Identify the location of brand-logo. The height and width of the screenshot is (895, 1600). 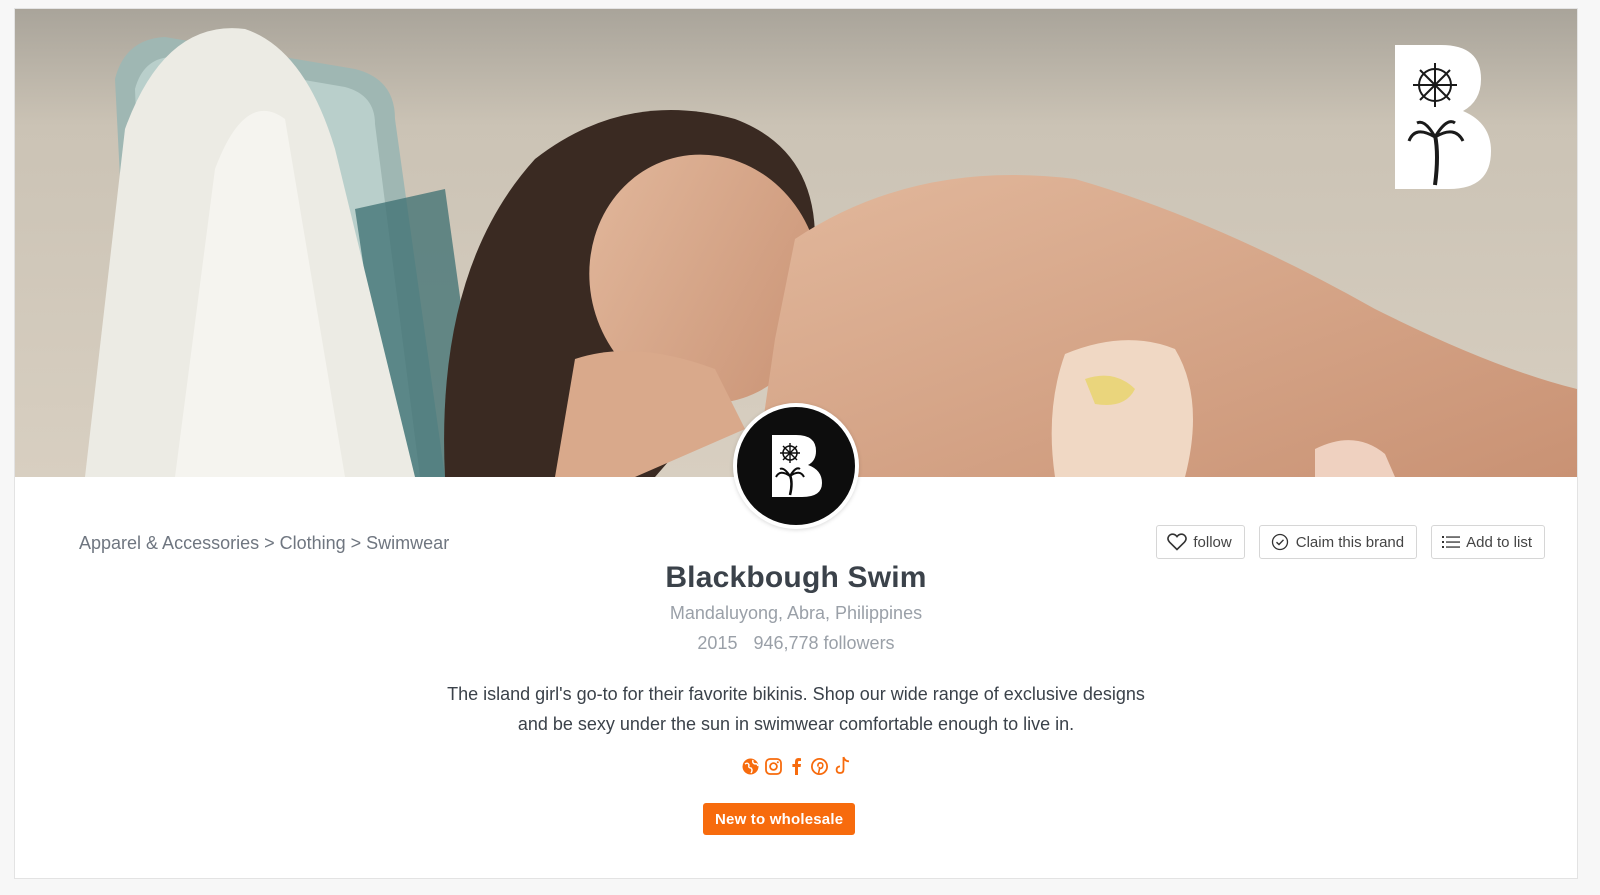
(796, 466).